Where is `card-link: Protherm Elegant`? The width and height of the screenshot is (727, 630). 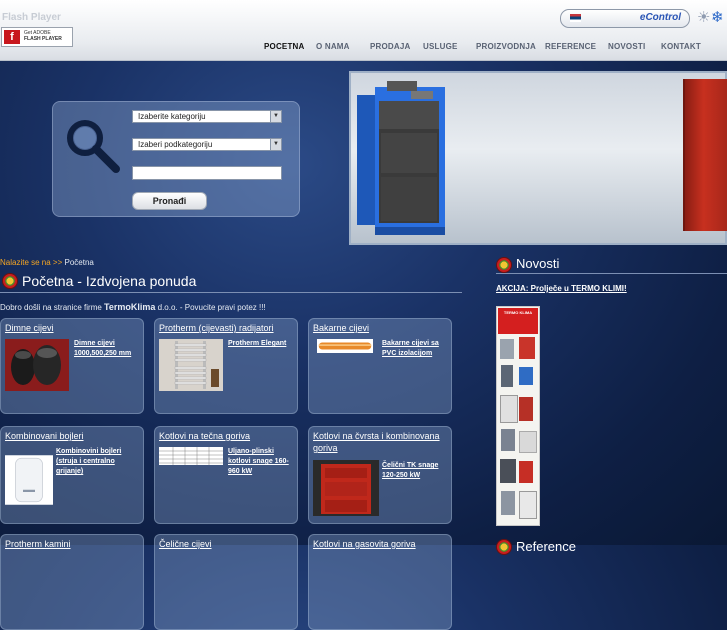
card-link: Protherm Elegant is located at coordinates (262, 344).